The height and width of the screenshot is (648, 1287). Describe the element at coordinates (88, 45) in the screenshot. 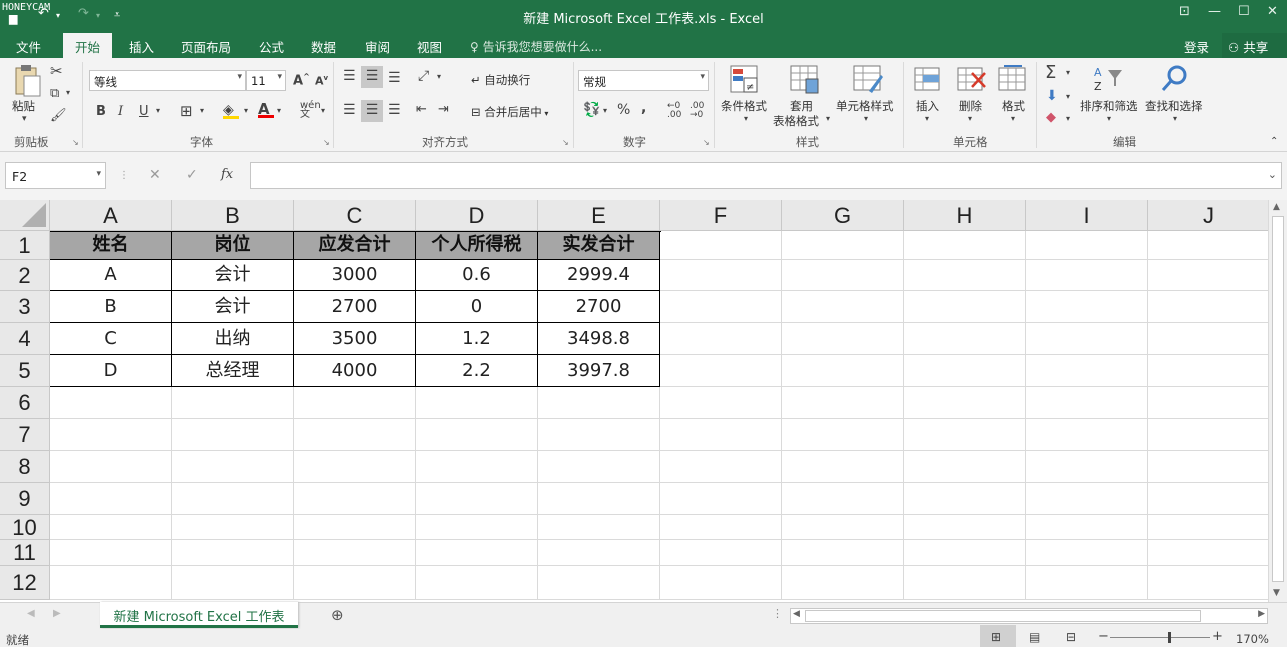

I see `tab-home: 开始` at that location.